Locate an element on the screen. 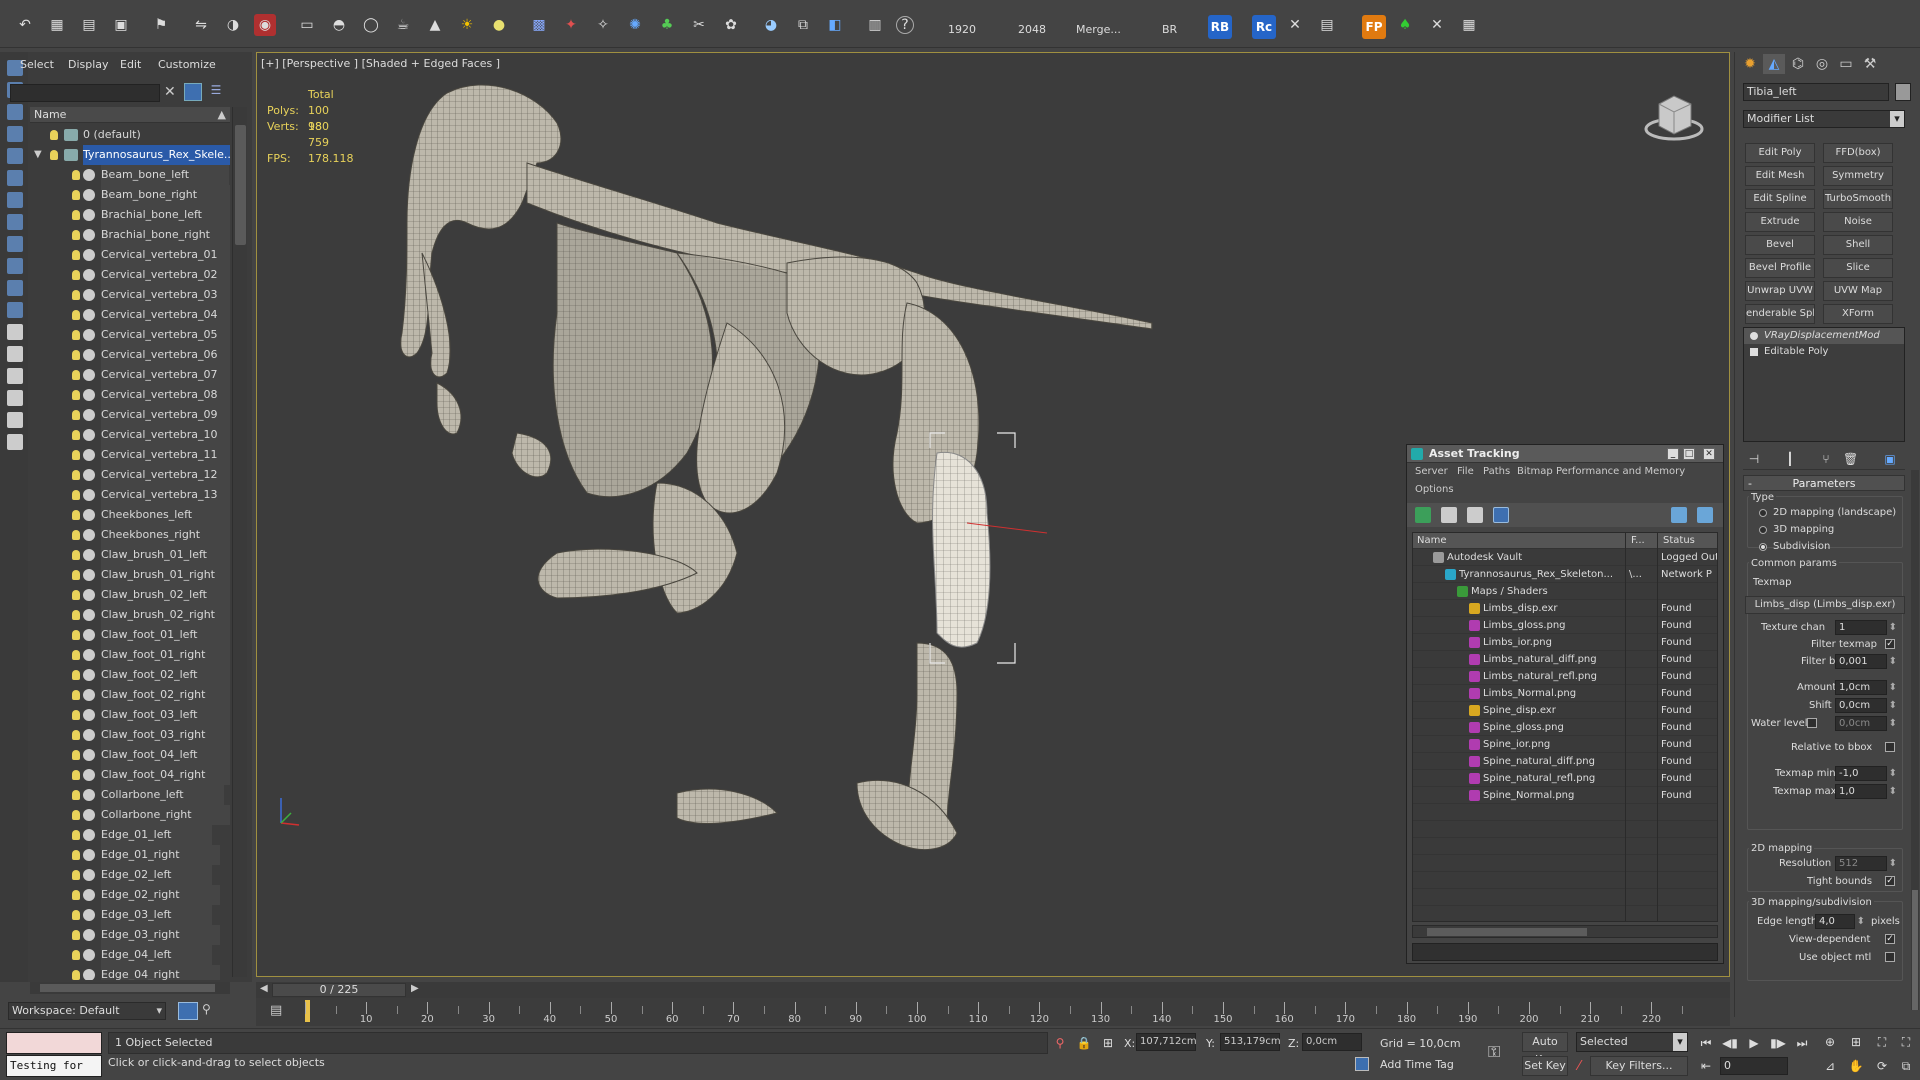 Image resolution: width=1920 pixels, height=1080 pixels. next-key-icon: ▮▶ is located at coordinates (1778, 1043).